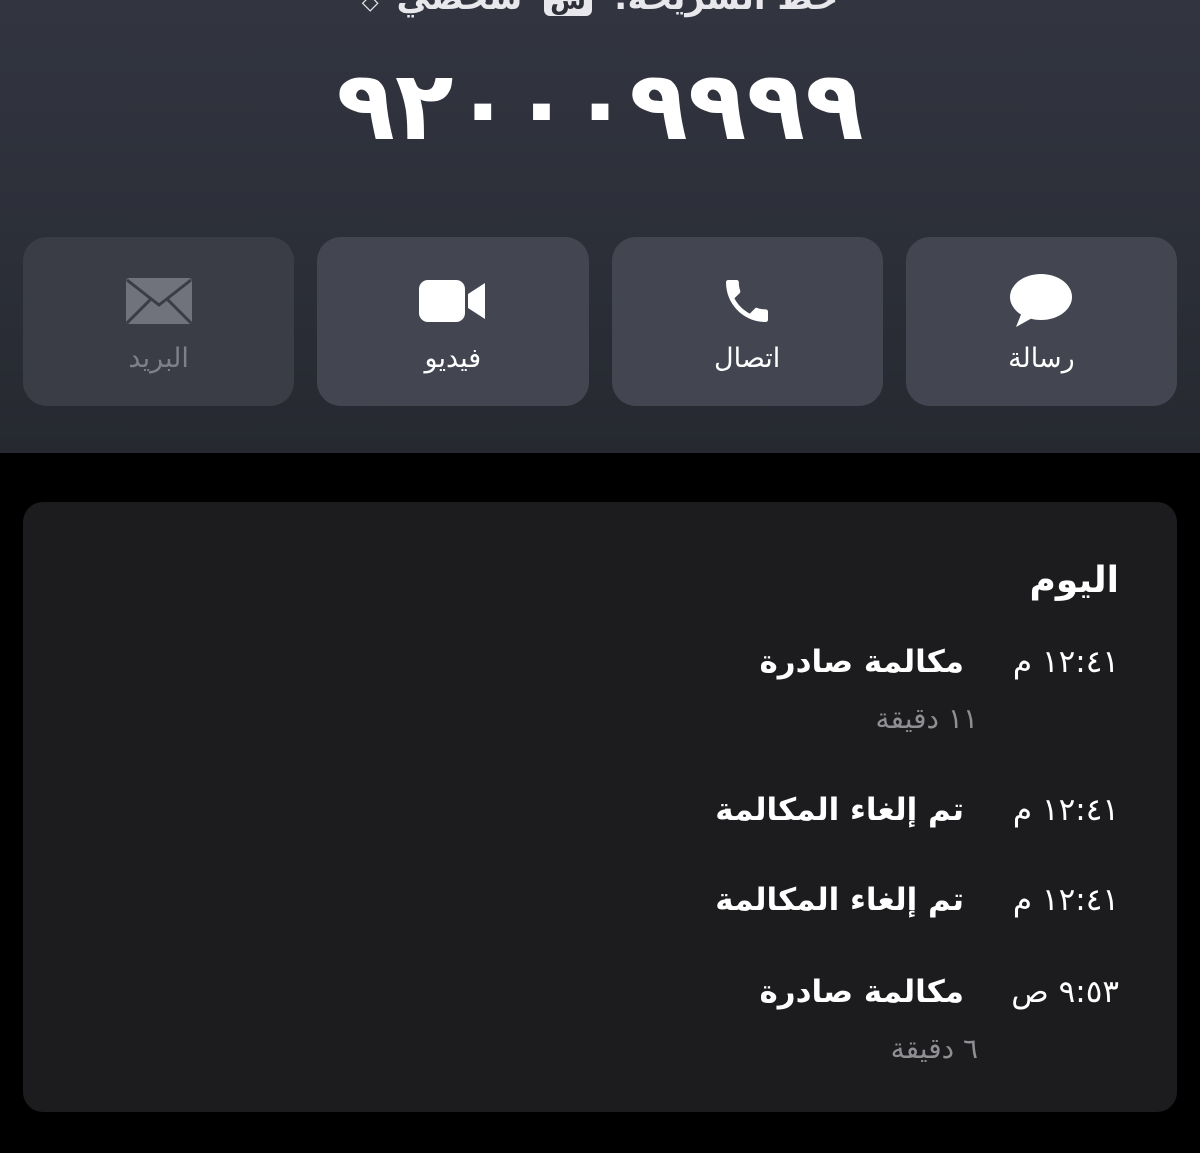 This screenshot has width=1200, height=1153. I want to click on call-history-row: ١٢:٤١ م مكالمة صادرة, so click(939, 662).